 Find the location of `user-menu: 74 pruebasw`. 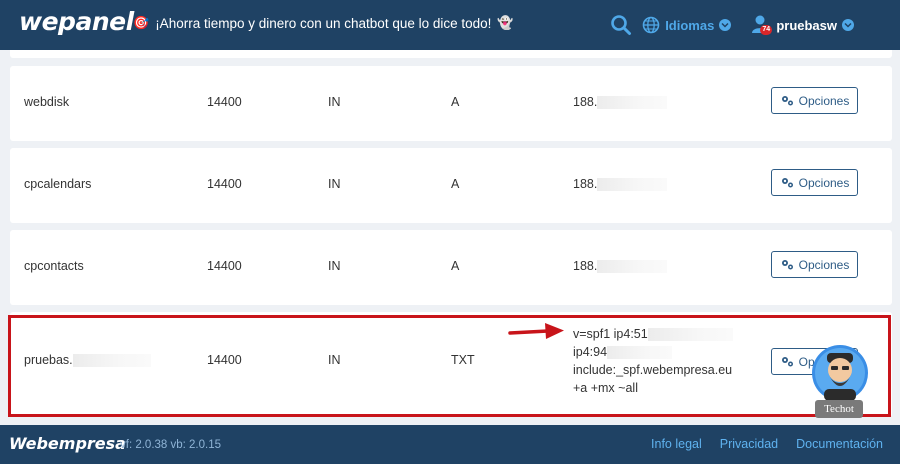

user-menu: 74 pruebasw is located at coordinates (802, 25).